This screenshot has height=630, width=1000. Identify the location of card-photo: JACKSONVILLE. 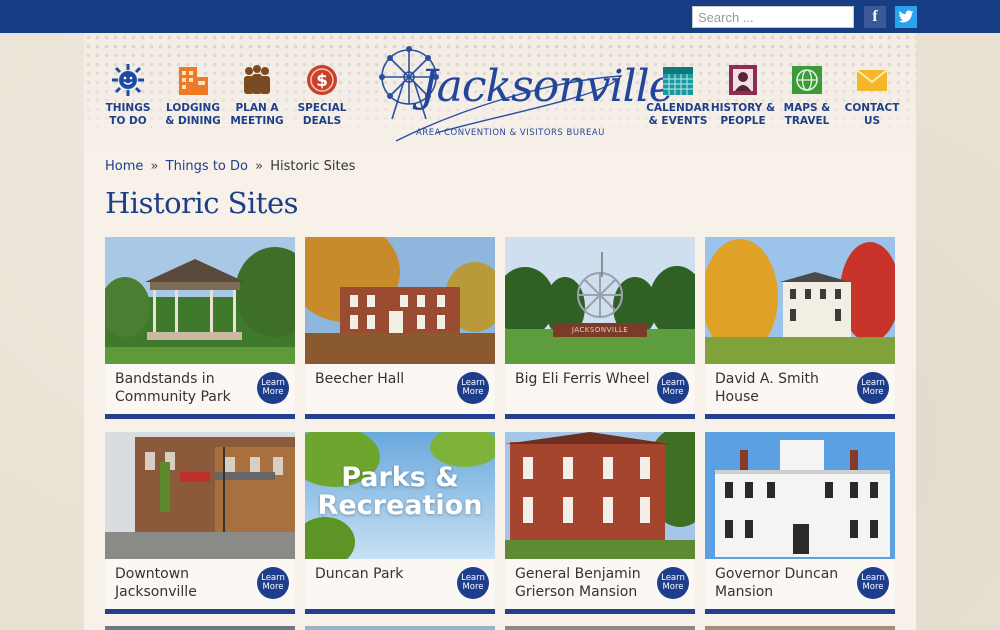
(600, 300).